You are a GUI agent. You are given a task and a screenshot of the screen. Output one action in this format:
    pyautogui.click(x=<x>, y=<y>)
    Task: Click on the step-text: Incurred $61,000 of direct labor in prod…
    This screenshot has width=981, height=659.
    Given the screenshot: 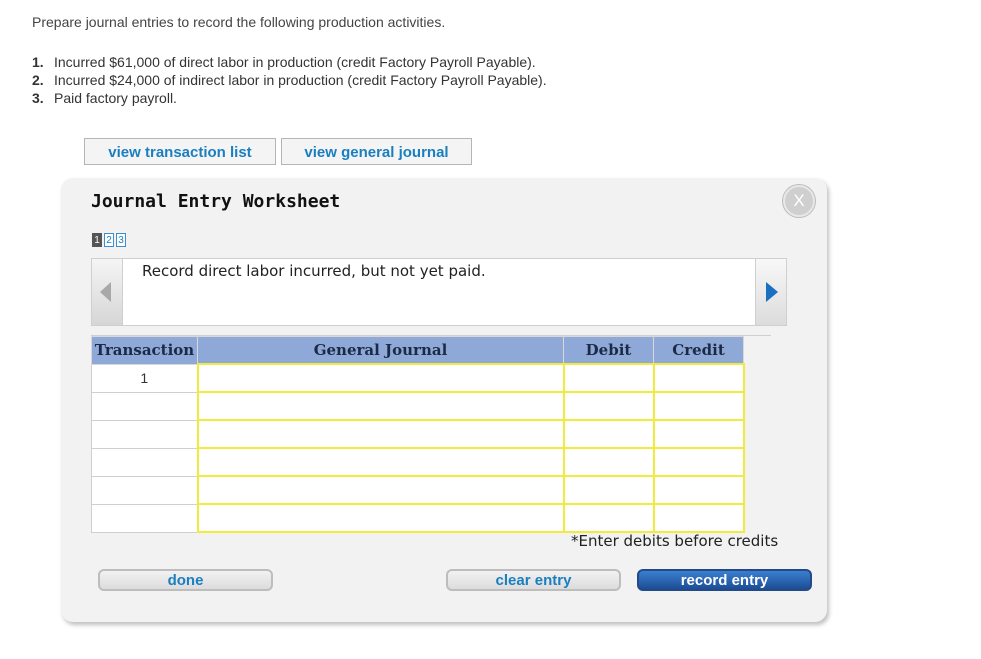 What is the action you would take?
    pyautogui.click(x=295, y=62)
    